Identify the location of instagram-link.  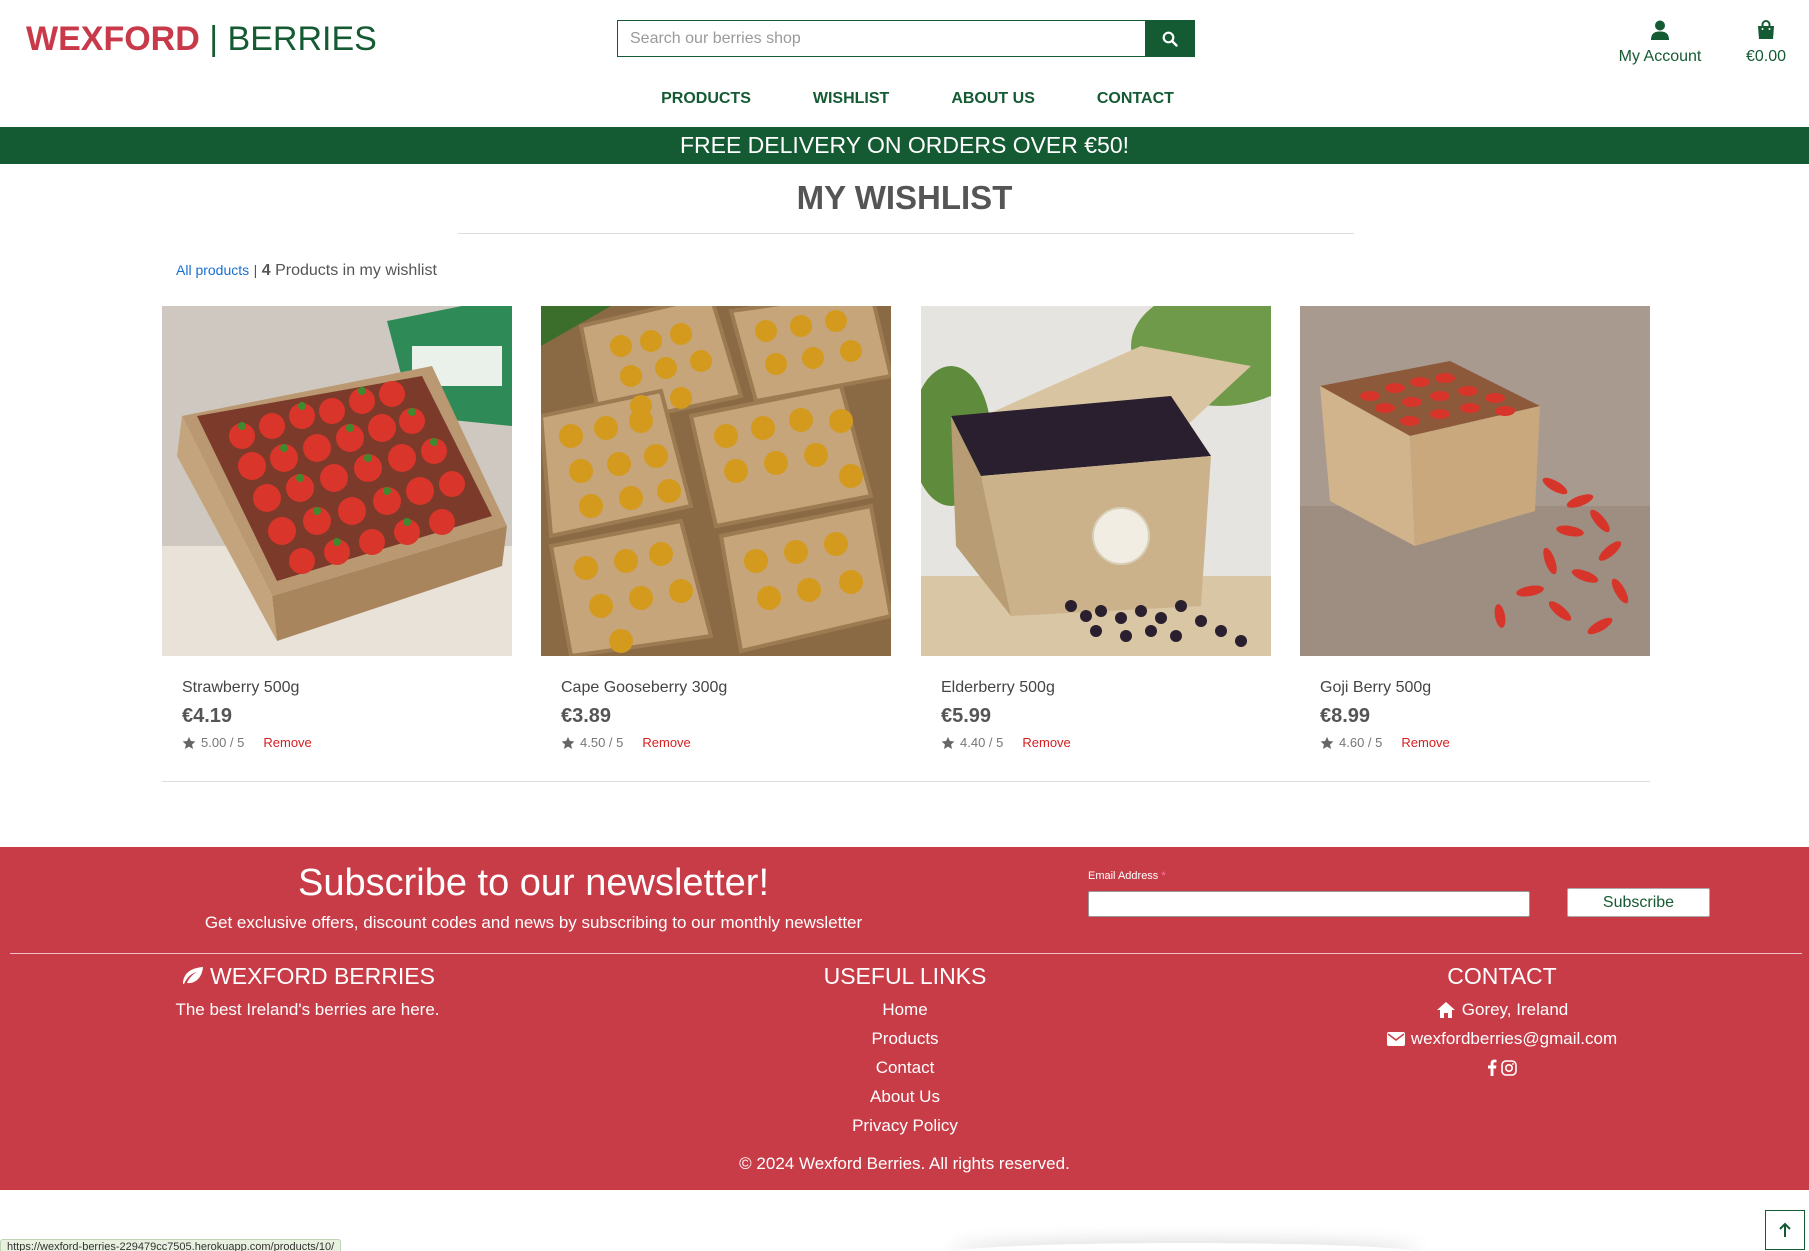
(1509, 1070).